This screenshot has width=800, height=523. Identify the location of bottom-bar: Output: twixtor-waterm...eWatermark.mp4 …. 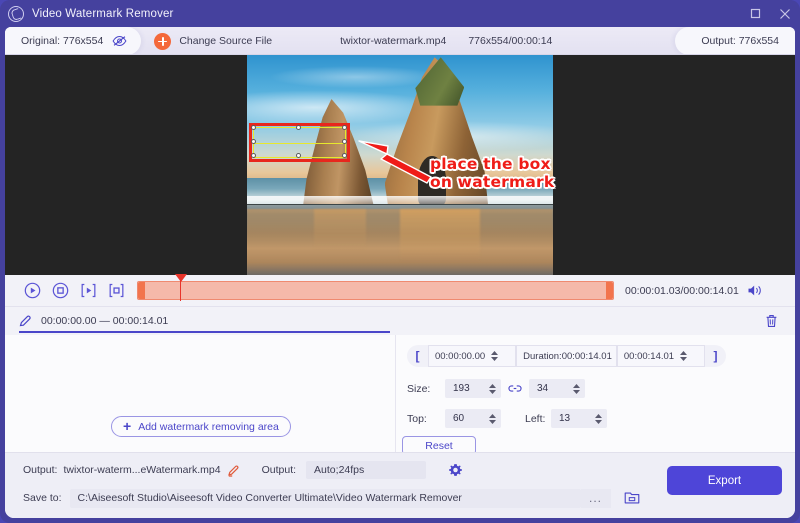
(400, 485).